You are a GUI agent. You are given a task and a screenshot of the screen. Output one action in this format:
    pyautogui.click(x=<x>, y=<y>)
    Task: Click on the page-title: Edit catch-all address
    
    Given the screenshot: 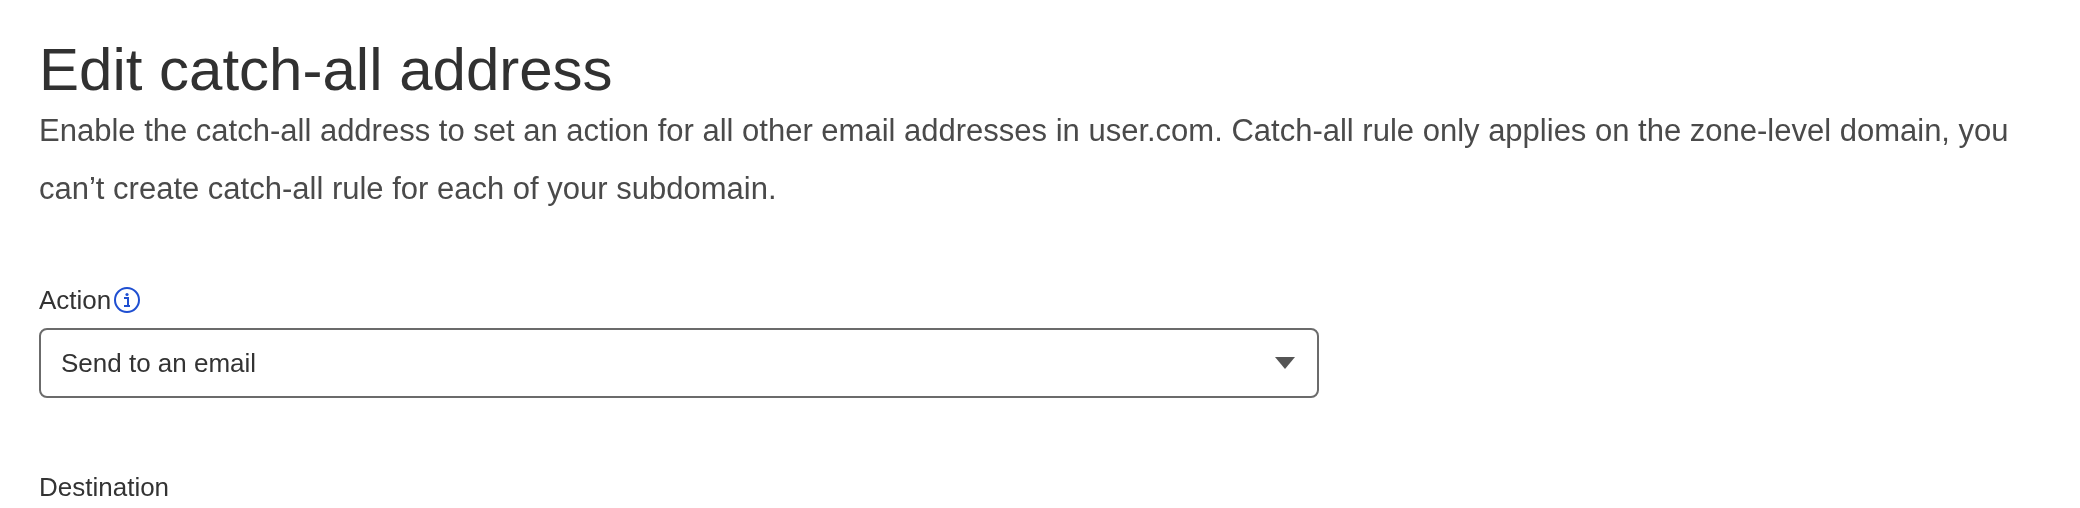 What is the action you would take?
    pyautogui.click(x=326, y=70)
    